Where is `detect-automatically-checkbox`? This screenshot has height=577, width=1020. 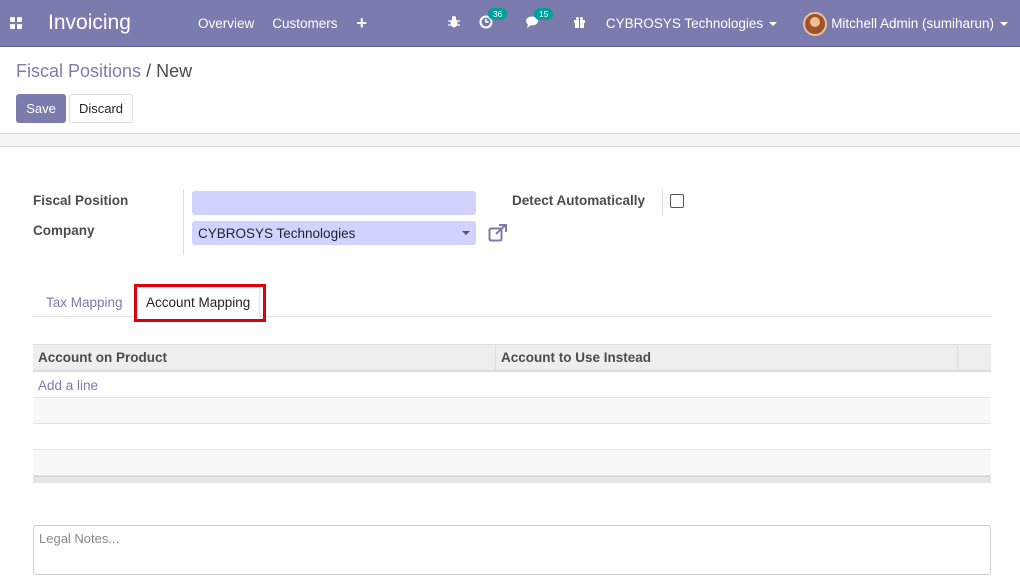 detect-automatically-checkbox is located at coordinates (677, 201).